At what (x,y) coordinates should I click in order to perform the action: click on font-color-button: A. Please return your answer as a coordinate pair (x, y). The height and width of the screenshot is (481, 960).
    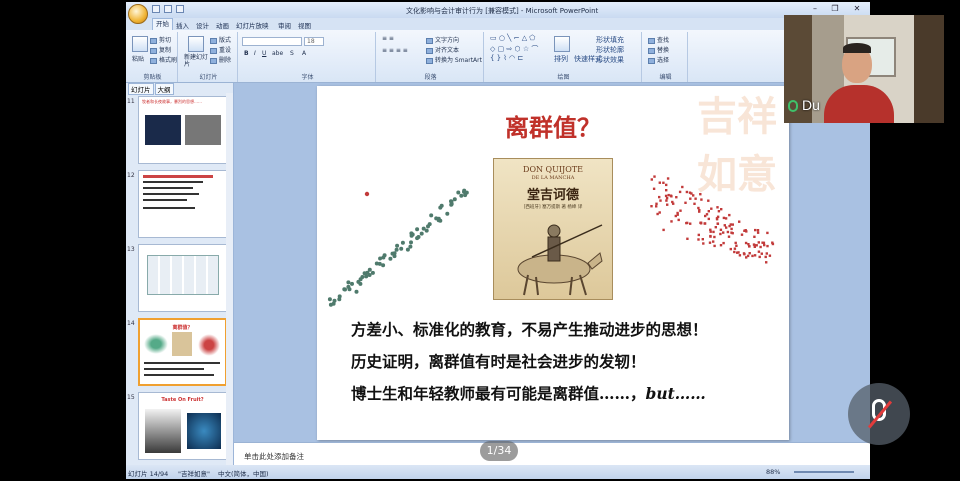
    Looking at the image, I should click on (304, 53).